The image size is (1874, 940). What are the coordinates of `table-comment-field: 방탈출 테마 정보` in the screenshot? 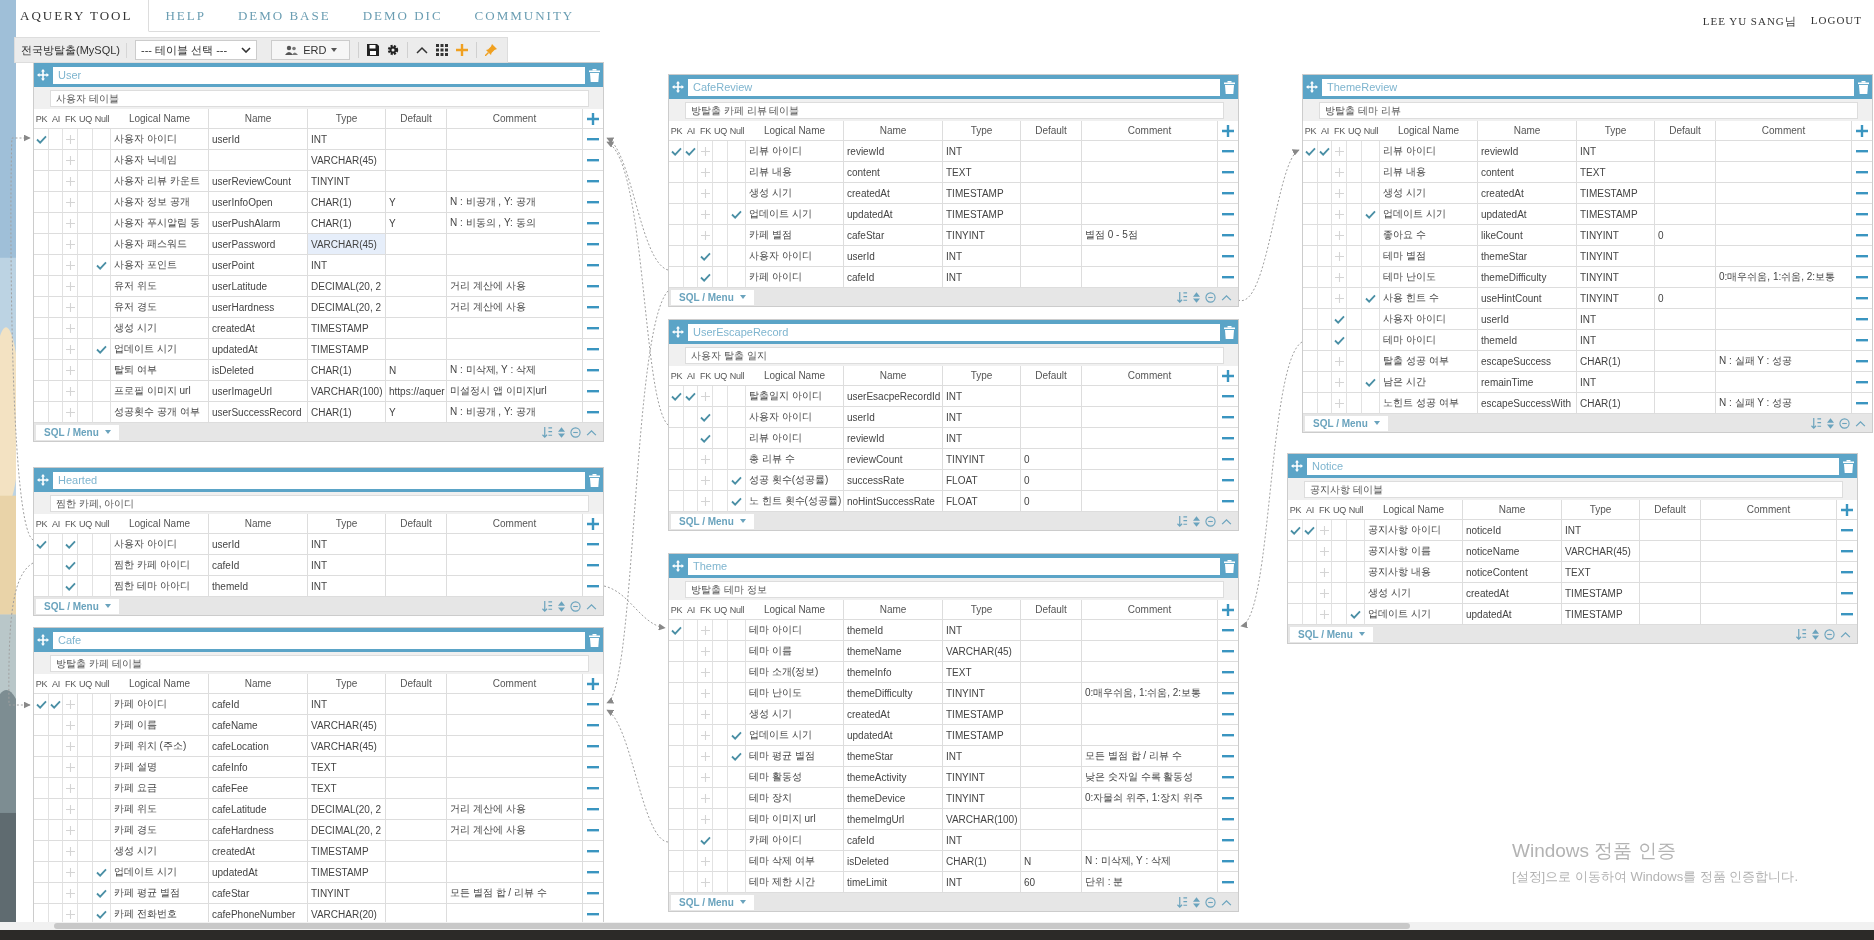 It's located at (954, 589).